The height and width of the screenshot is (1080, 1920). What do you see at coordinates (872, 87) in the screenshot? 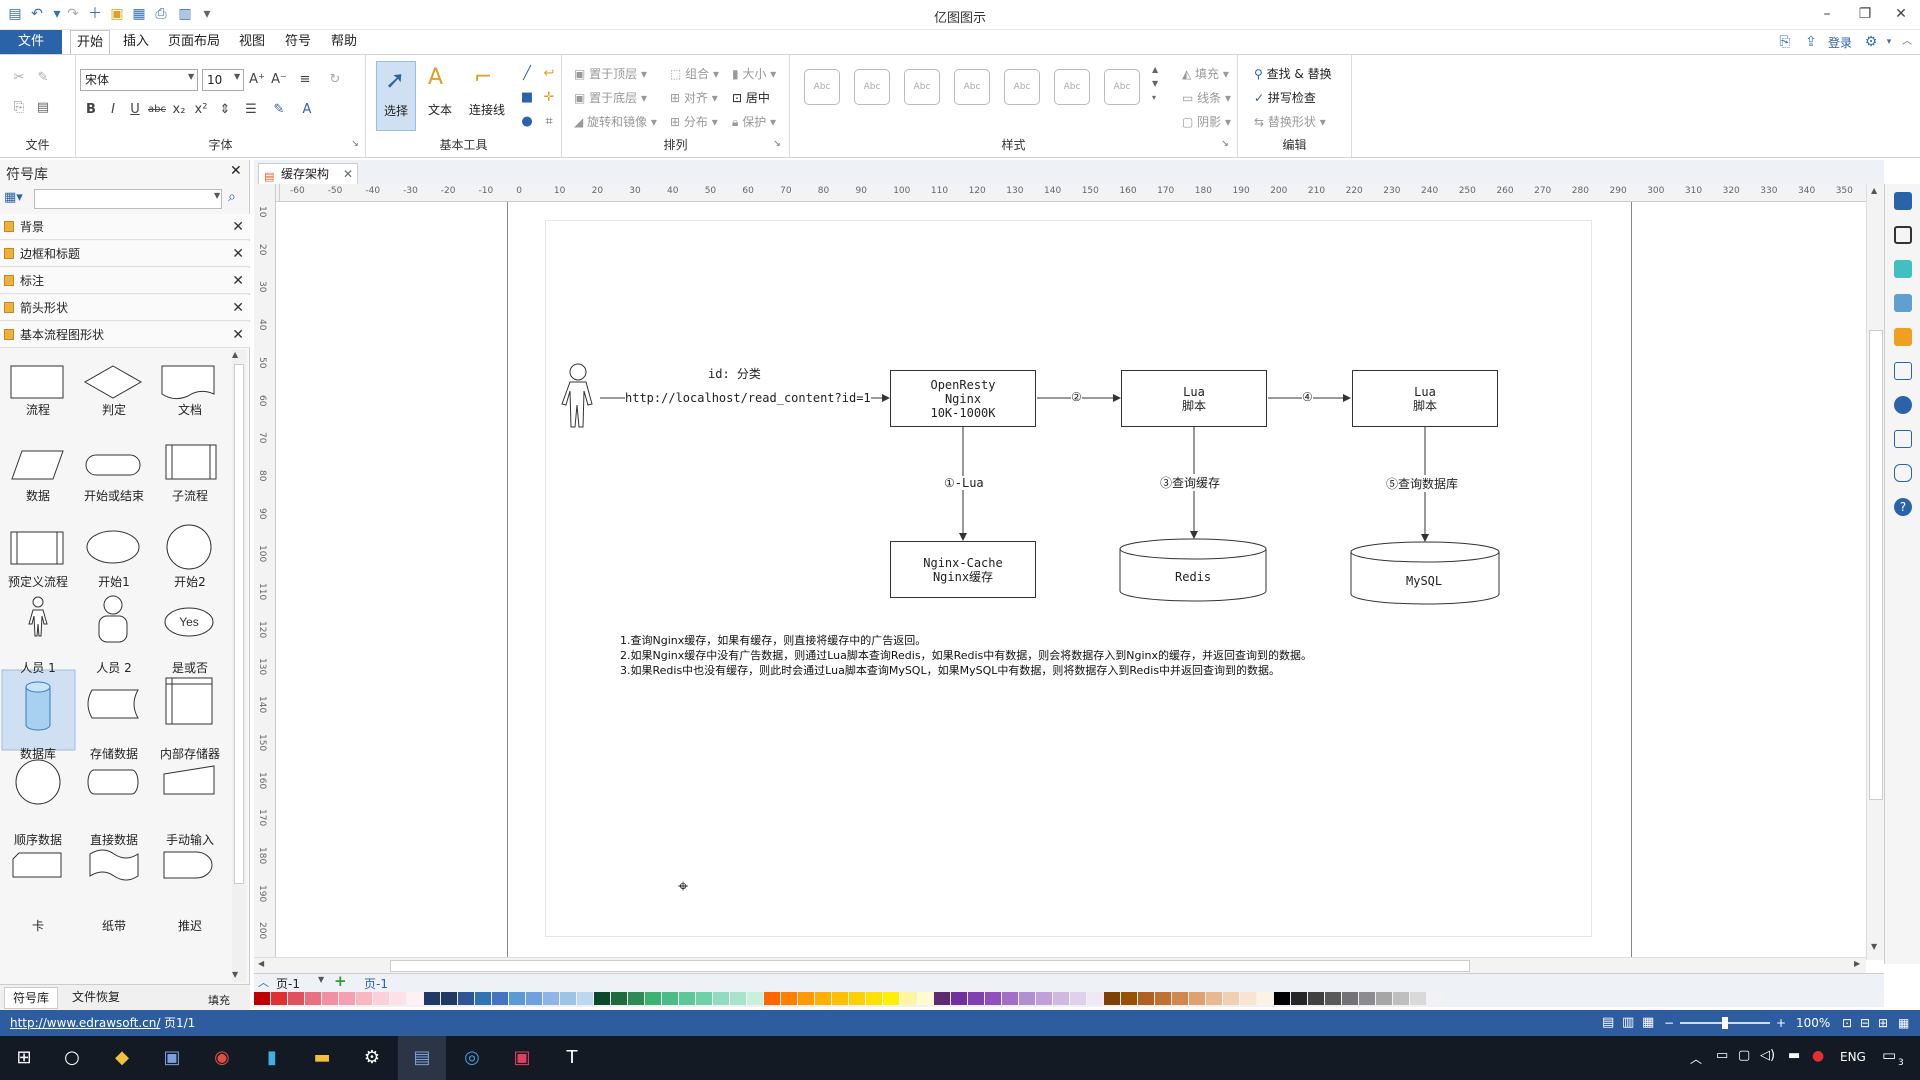
I see `style-preset-2: Abc` at bounding box center [872, 87].